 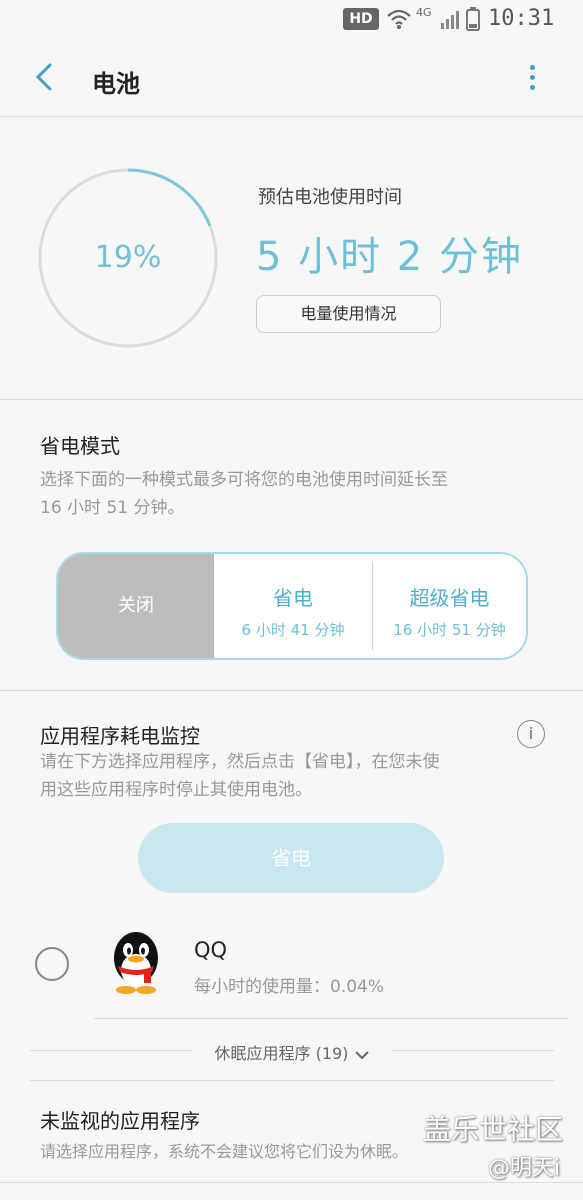 What do you see at coordinates (291, 116) in the screenshot?
I see `header-divider` at bounding box center [291, 116].